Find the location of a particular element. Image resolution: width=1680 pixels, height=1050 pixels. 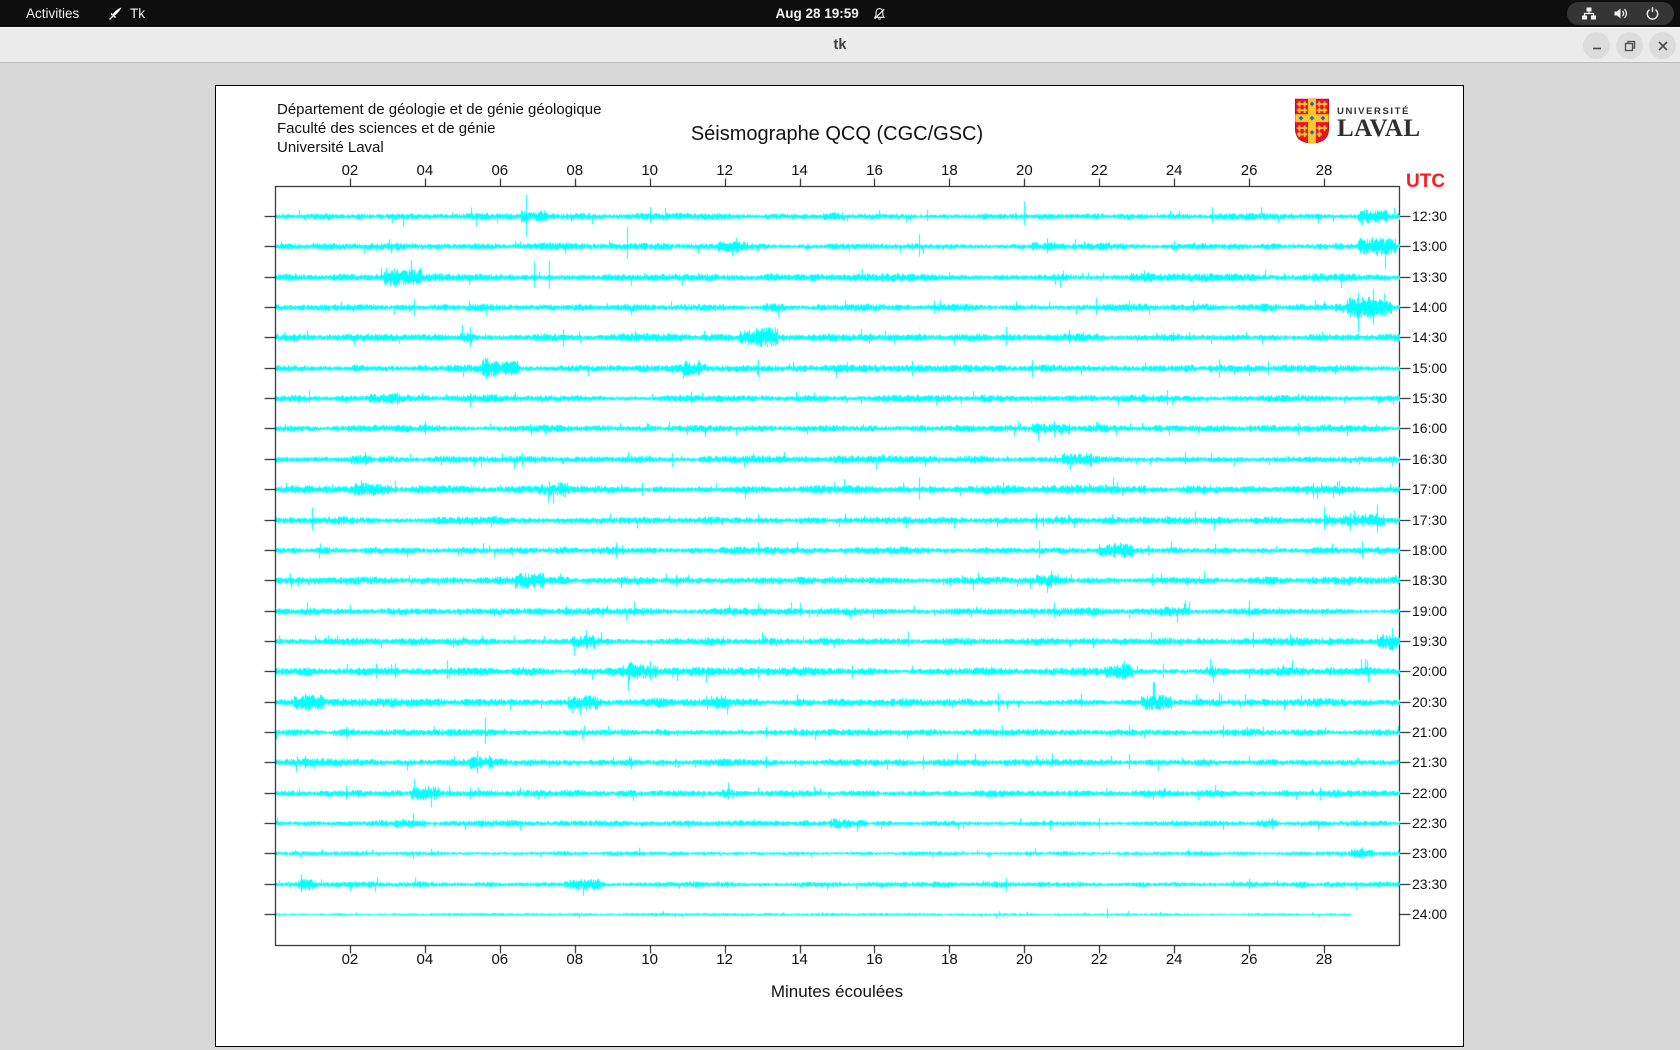

x-tick-label-bottom: 08 is located at coordinates (575, 959).